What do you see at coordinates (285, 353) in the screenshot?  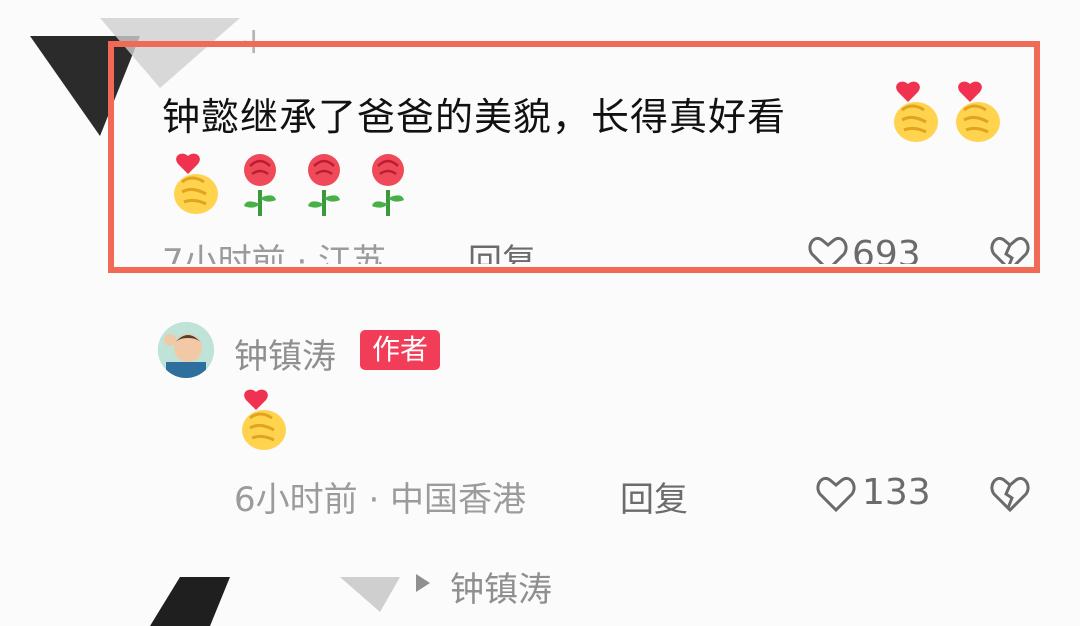 I see `reply-username: 钟镇涛` at bounding box center [285, 353].